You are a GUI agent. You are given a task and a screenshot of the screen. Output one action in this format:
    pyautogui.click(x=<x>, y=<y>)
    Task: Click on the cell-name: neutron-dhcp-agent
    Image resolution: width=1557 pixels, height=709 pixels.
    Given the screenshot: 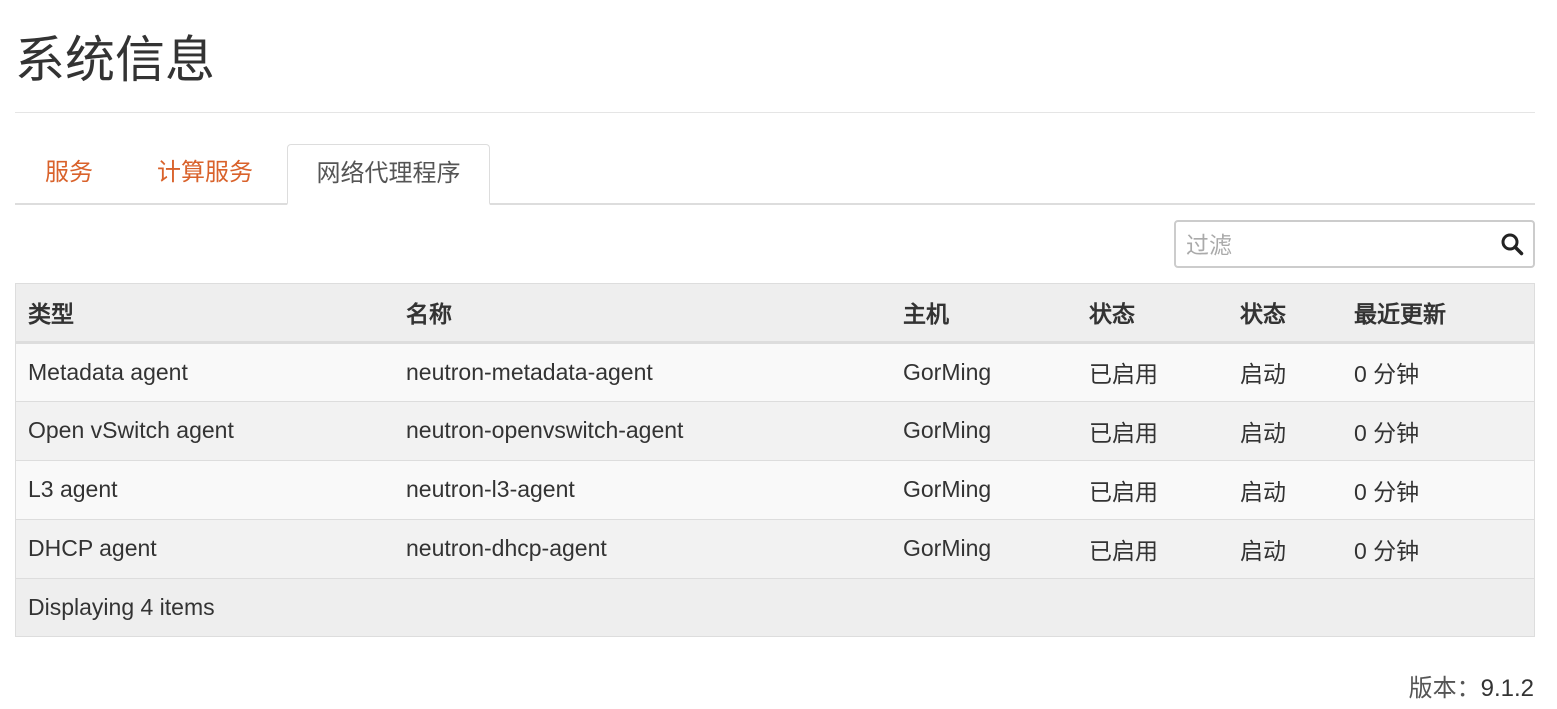 What is the action you would take?
    pyautogui.click(x=642, y=548)
    